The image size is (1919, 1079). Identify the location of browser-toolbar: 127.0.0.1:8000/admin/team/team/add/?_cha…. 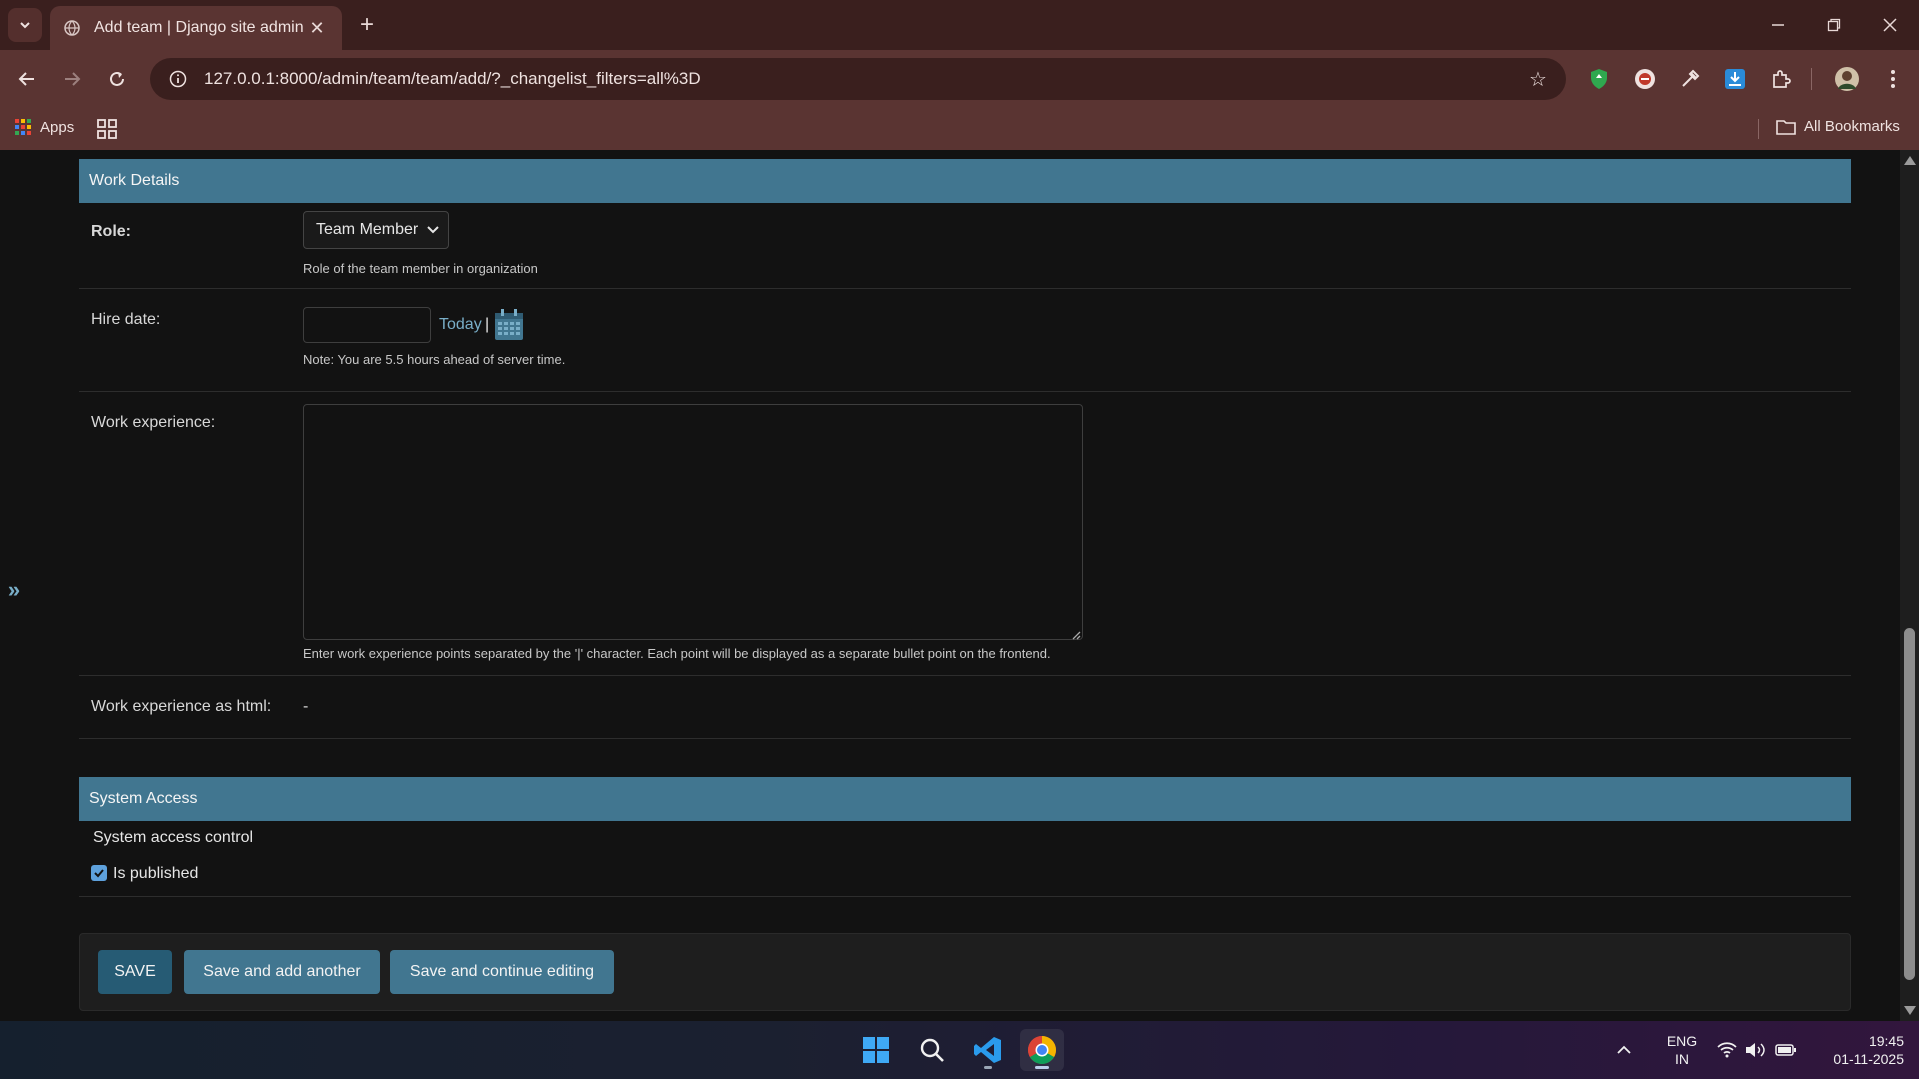
(959, 79).